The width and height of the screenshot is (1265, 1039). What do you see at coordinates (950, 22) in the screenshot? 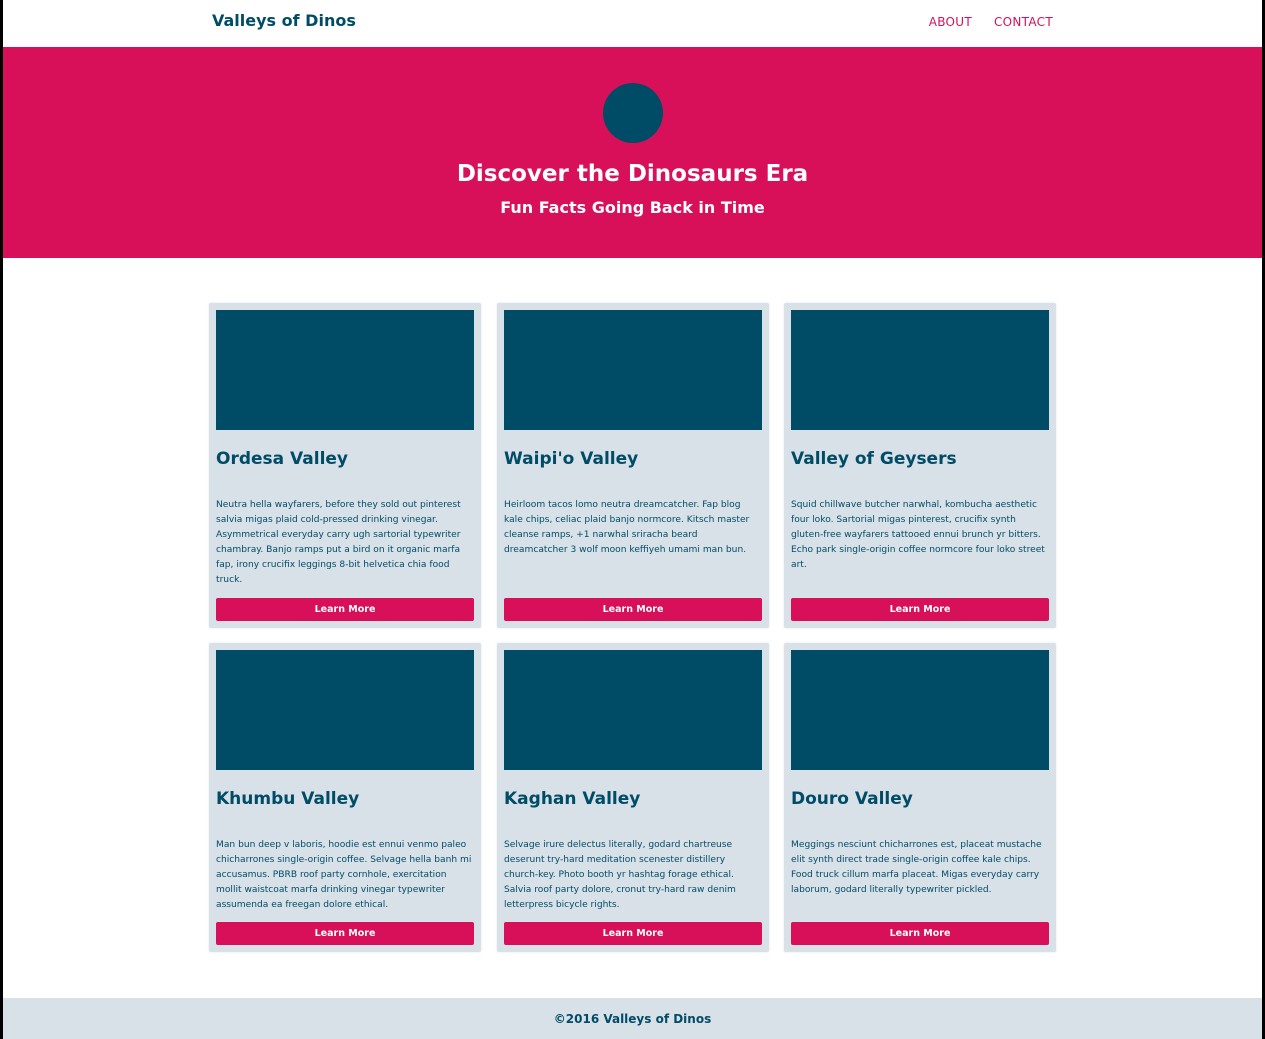
I see `nav-link-about: ABOUT` at bounding box center [950, 22].